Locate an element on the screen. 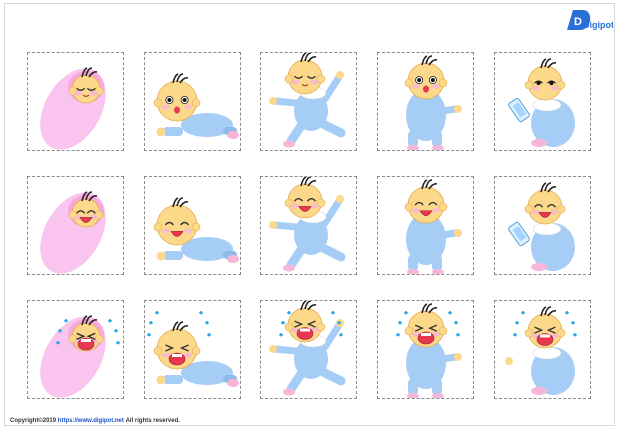 Image resolution: width=620 pixels, height=430 pixels. baby-illustration-bottle-drinking is located at coordinates (542, 101).